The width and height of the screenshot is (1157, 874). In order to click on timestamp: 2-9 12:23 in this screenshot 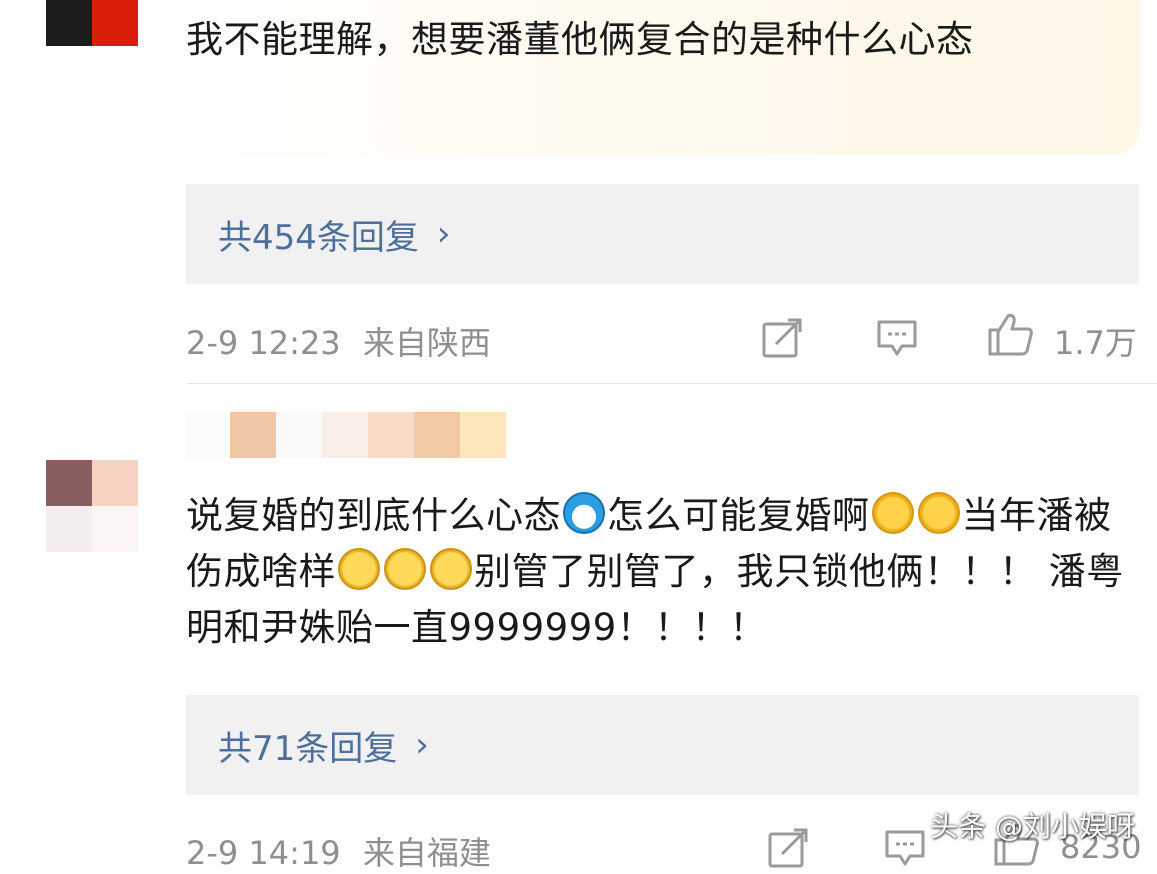, I will do `click(263, 343)`.